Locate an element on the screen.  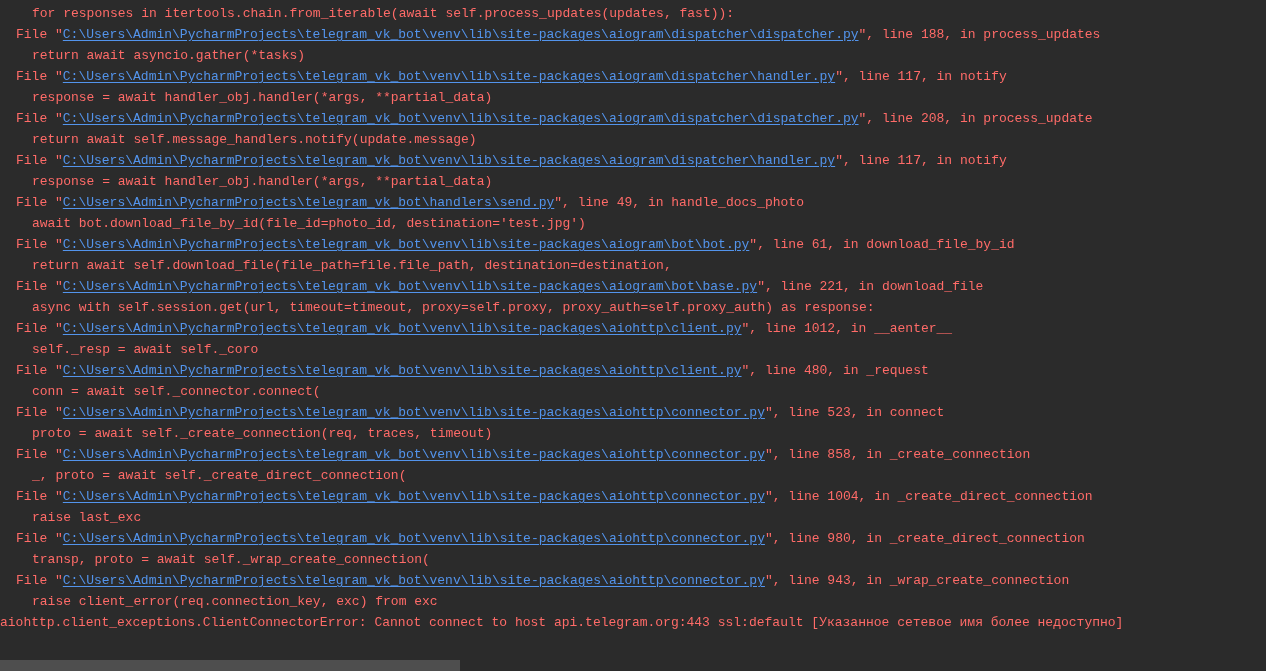
traceback-code-line: raise last_exc is located at coordinates (87, 518).